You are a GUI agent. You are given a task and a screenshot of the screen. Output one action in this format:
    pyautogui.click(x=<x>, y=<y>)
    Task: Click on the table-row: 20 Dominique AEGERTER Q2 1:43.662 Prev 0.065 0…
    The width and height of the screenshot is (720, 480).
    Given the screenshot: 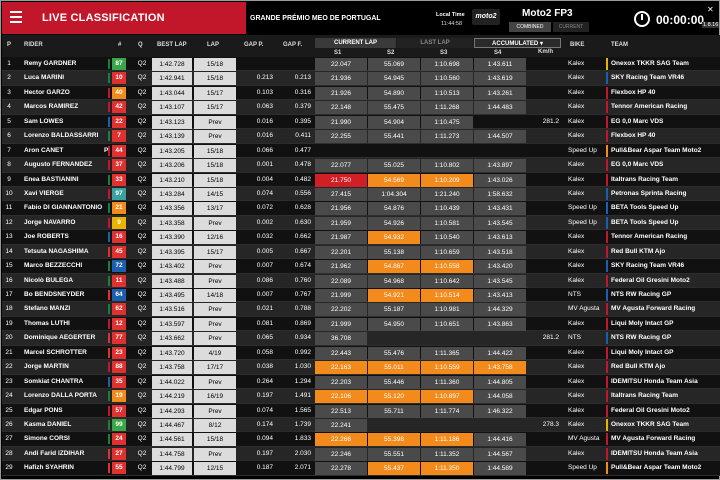 What is the action you would take?
    pyautogui.click(x=361, y=338)
    